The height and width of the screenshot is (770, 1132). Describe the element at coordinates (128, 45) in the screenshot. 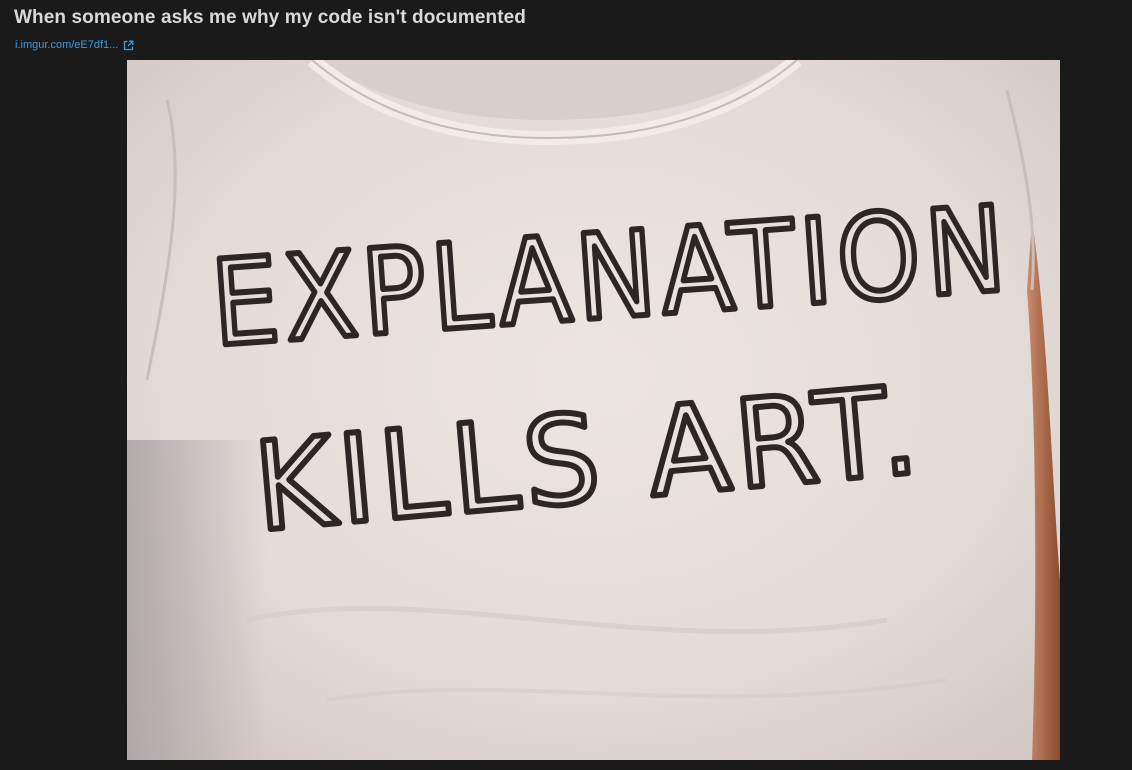

I see `external-link-icon` at that location.